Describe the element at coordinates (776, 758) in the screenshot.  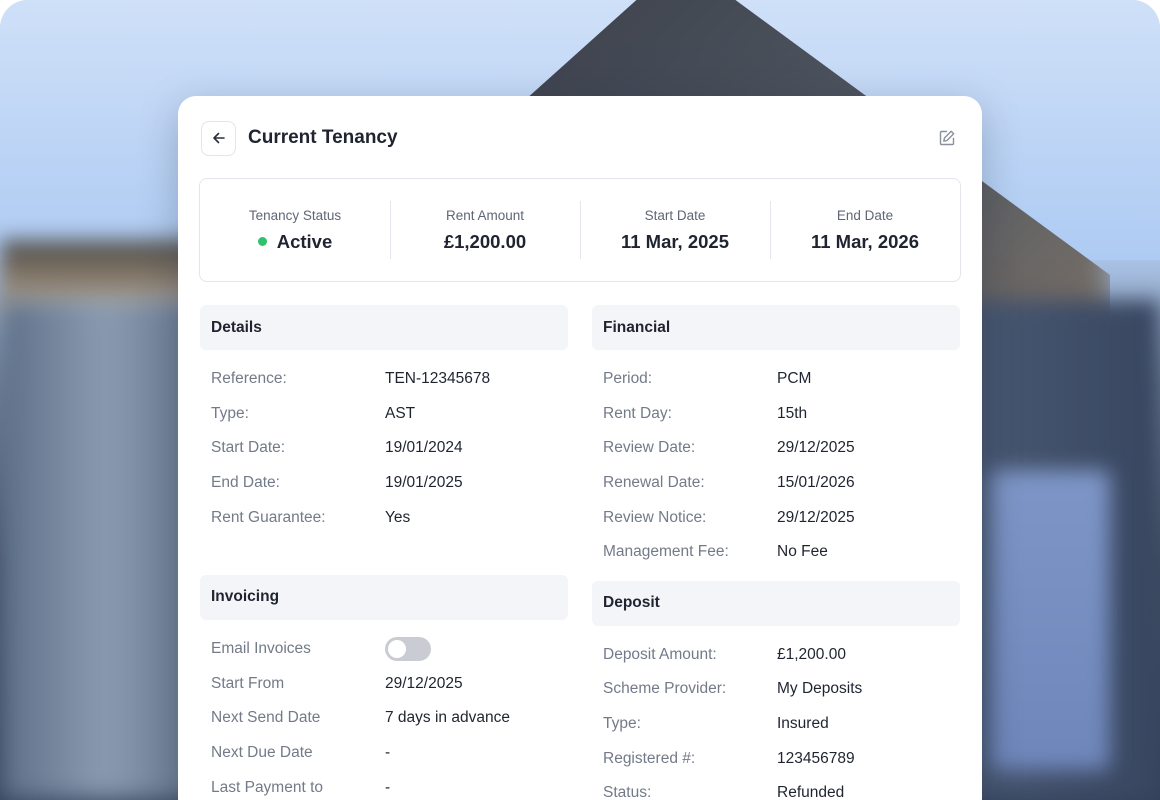
I see `deposit-row: Registered #: 123456789` at that location.